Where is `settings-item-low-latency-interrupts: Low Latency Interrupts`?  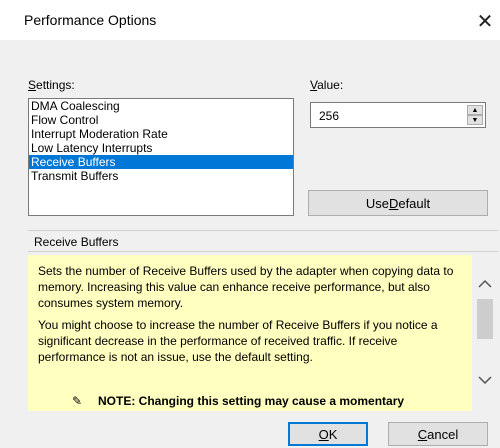
settings-item-low-latency-interrupts: Low Latency Interrupts is located at coordinates (161, 148).